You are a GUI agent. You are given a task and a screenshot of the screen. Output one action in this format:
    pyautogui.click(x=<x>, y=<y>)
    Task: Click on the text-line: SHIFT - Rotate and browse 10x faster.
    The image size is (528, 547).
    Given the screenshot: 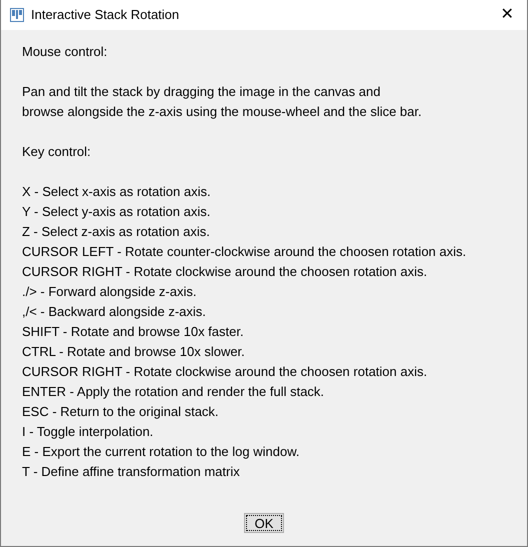 What is the action you would take?
    pyautogui.click(x=133, y=332)
    